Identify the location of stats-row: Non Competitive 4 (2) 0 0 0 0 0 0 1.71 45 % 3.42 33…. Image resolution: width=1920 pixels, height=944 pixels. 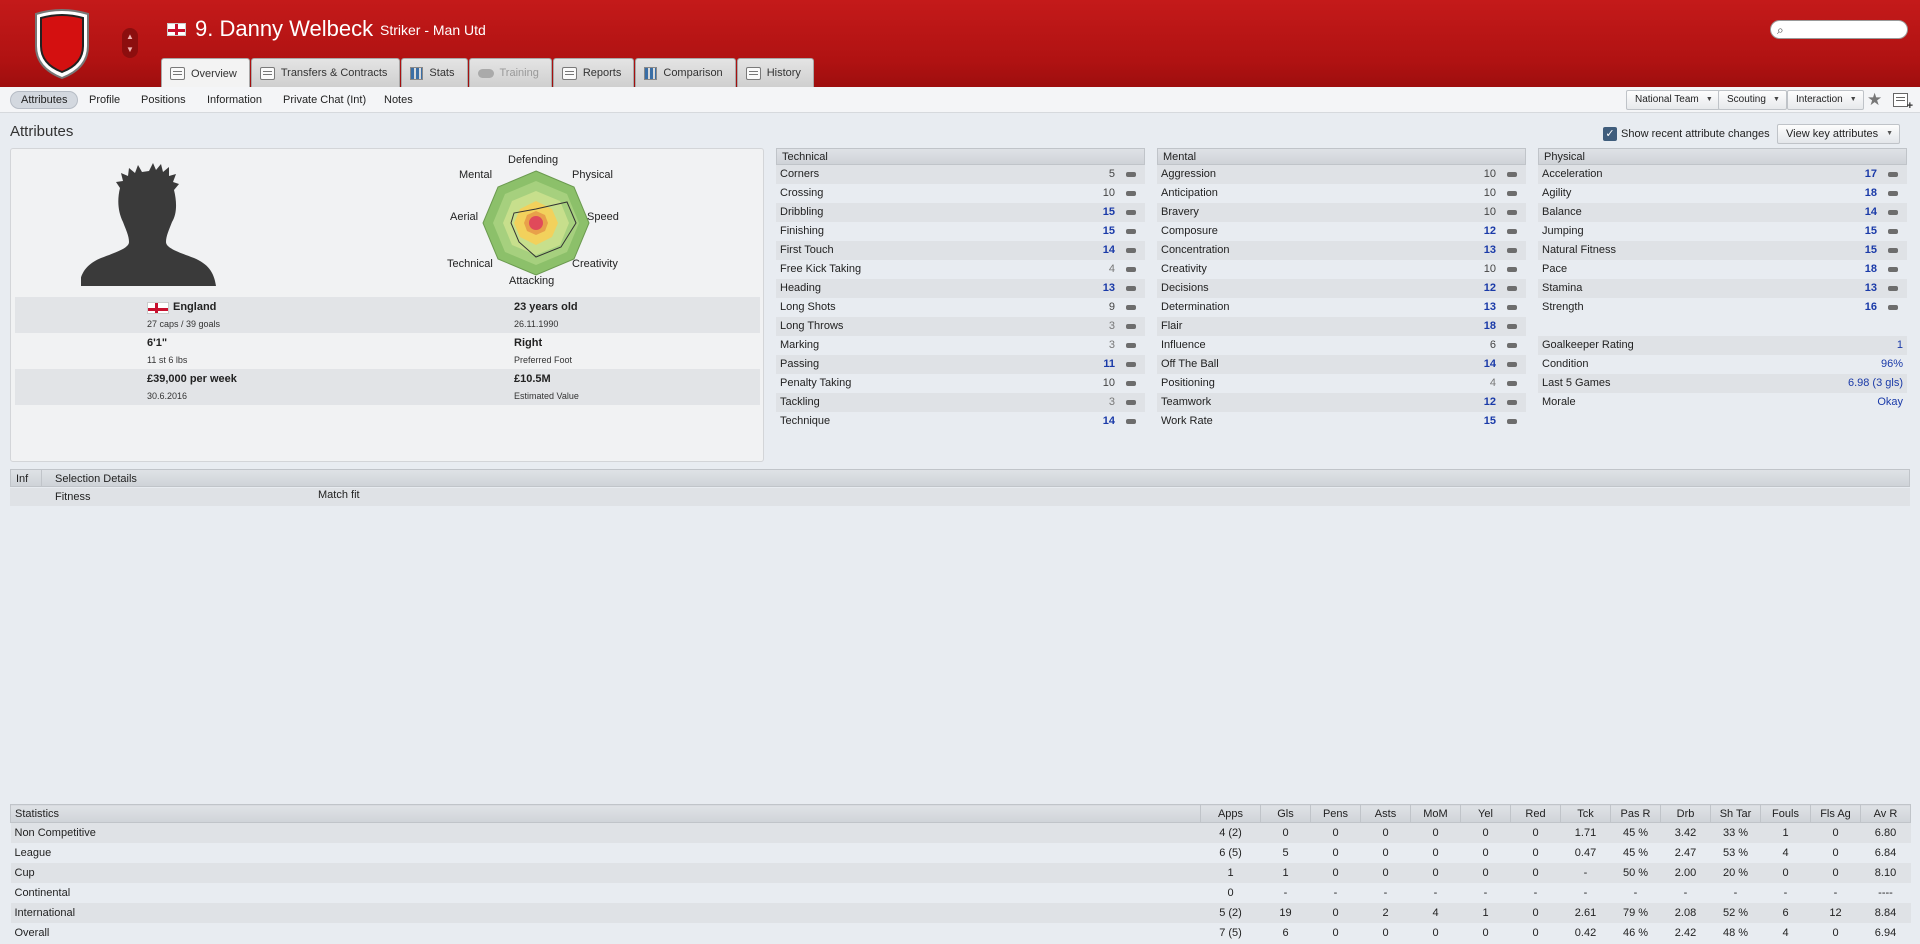
(960, 832).